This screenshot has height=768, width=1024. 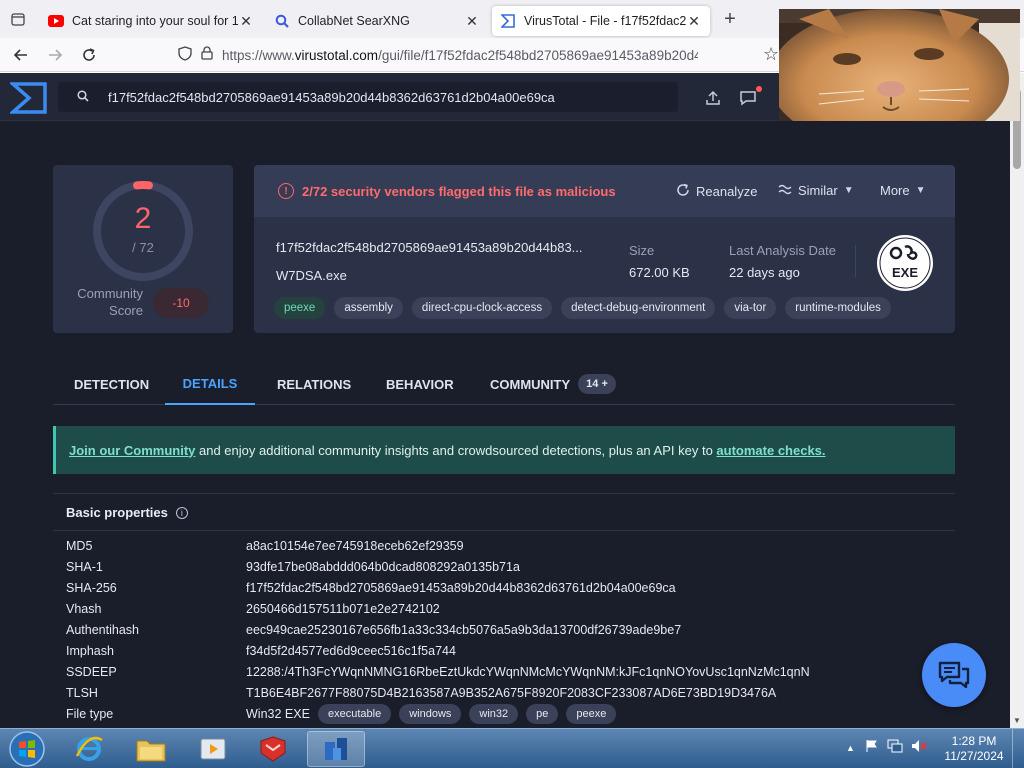 I want to click on search-icon, so click(x=83, y=97).